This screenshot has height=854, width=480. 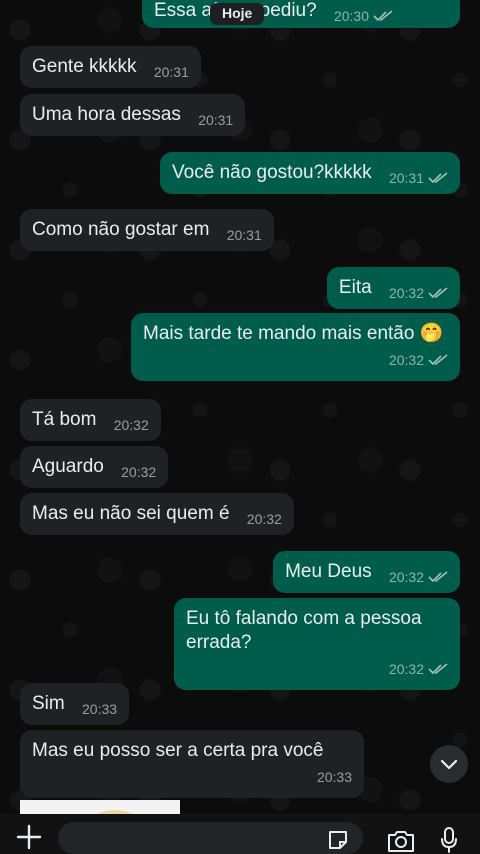 What do you see at coordinates (301, 14) in the screenshot?
I see `message-outgoing: Essa aí que pediu? 20:30` at bounding box center [301, 14].